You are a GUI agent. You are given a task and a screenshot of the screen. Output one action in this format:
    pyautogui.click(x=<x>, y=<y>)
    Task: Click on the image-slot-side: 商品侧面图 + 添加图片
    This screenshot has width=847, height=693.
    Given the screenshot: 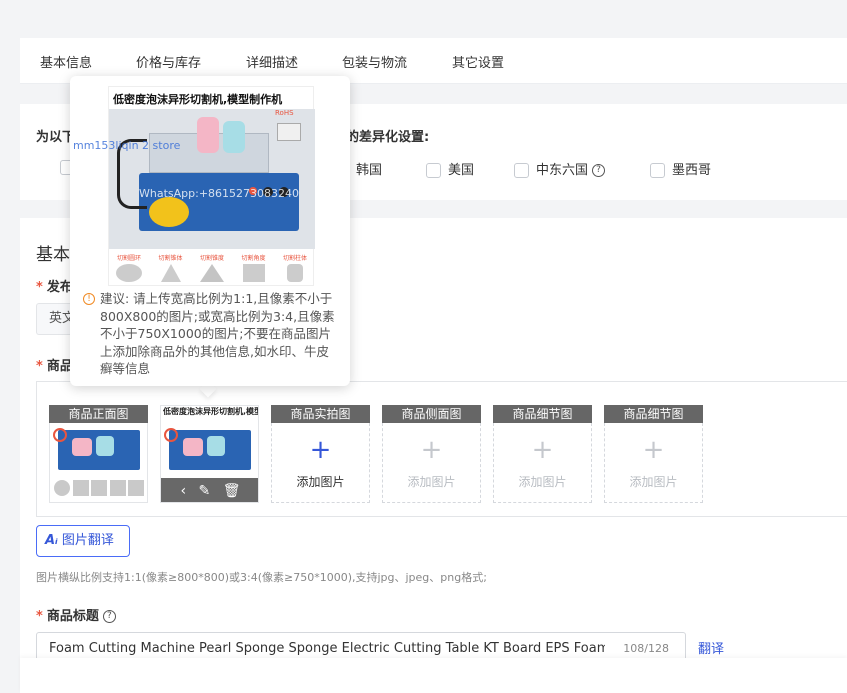 What is the action you would take?
    pyautogui.click(x=431, y=454)
    